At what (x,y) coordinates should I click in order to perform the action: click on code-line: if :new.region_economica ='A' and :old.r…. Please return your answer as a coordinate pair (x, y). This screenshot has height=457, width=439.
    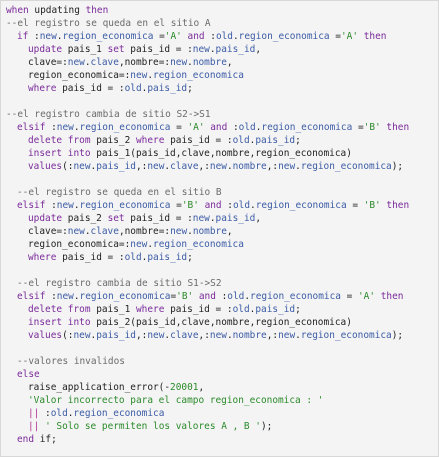
    Looking at the image, I should click on (207, 36).